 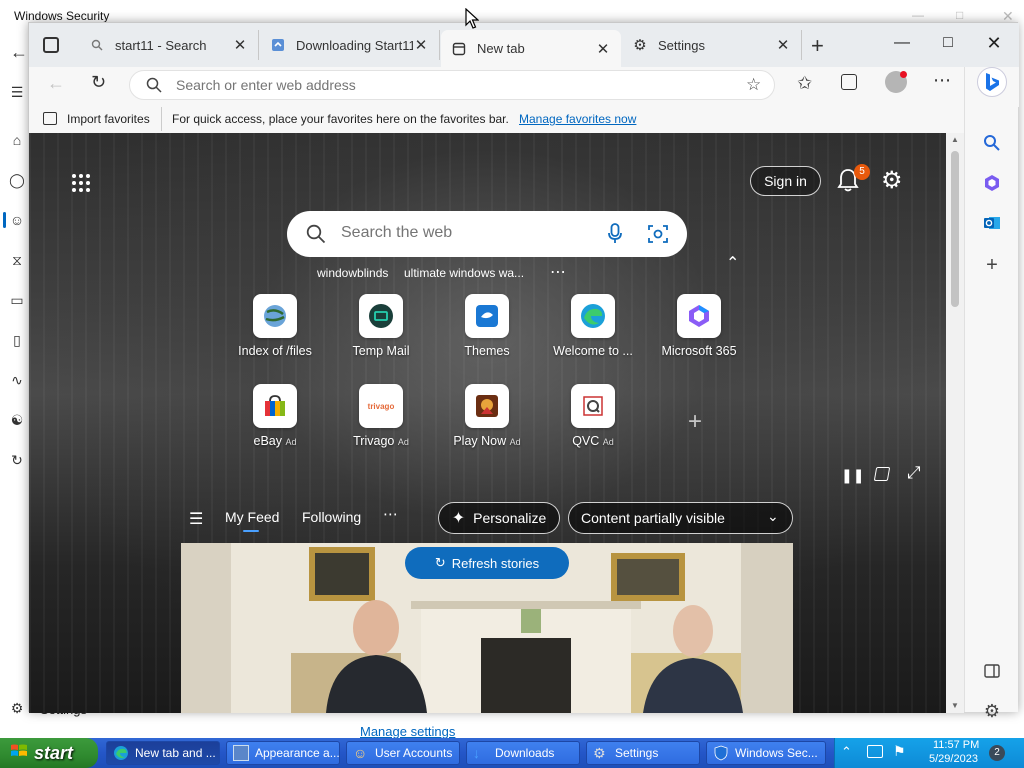 I want to click on shortcut-play-now: Play Now Ad, so click(x=487, y=416).